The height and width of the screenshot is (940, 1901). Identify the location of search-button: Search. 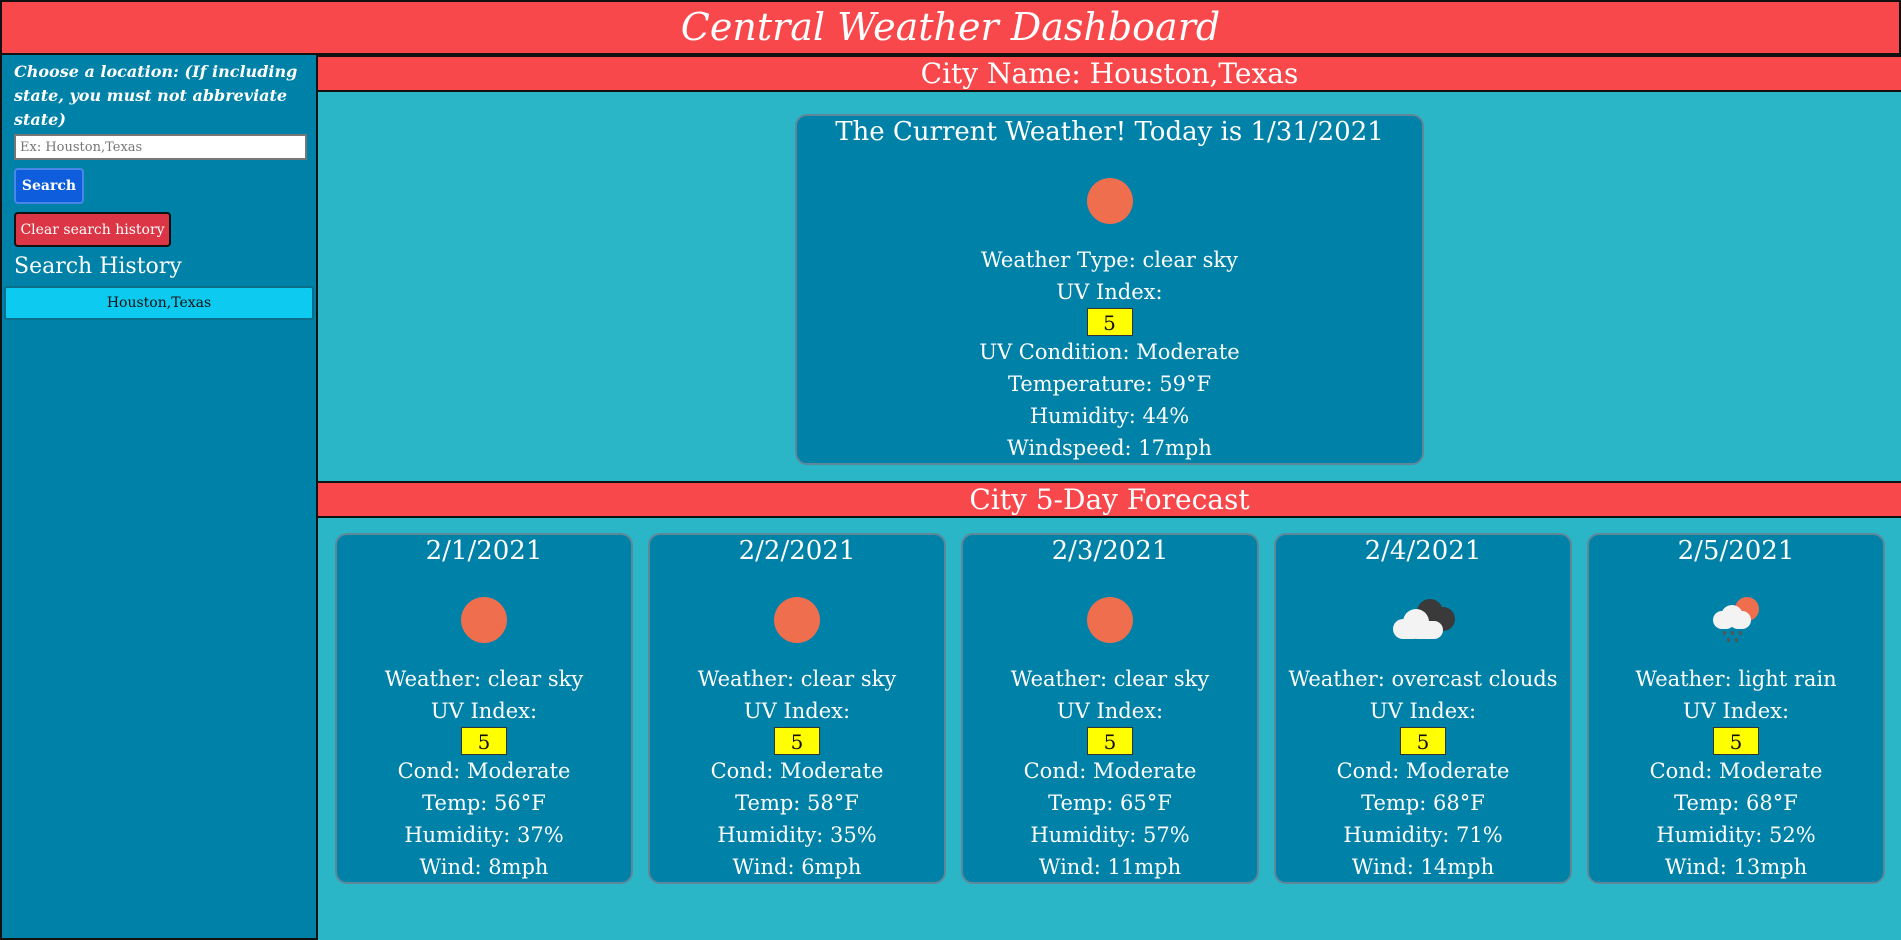
(49, 186).